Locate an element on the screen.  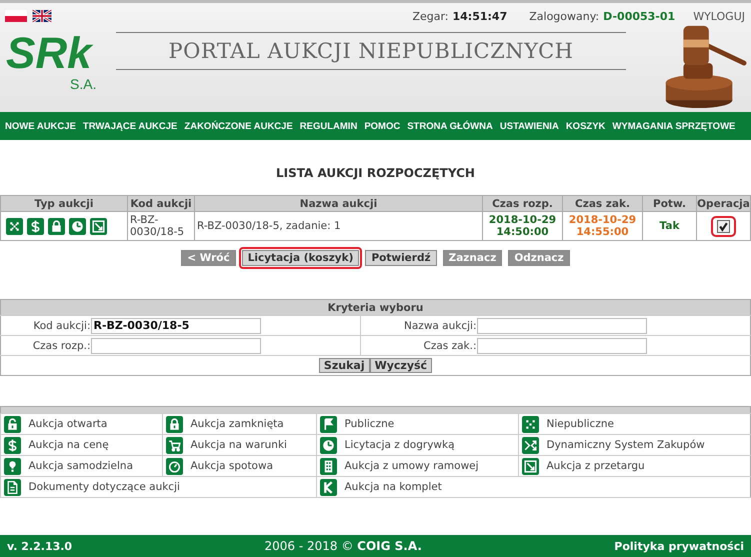
clock-time: 14:51:47 is located at coordinates (480, 16).